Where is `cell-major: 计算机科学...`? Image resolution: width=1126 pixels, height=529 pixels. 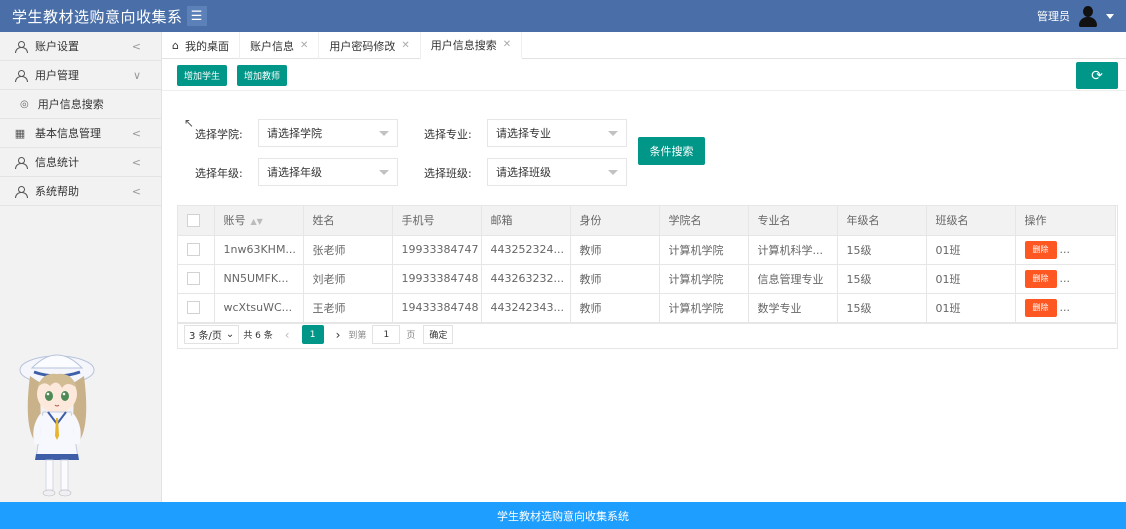
cell-major: 计算机科学... is located at coordinates (793, 250).